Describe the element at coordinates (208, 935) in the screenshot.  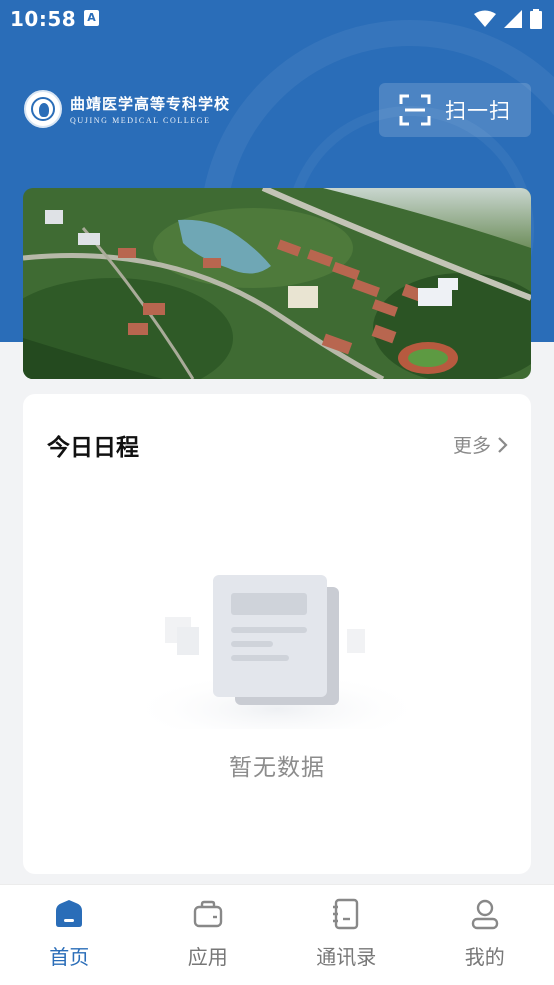
I see `tab-apps: 应用` at that location.